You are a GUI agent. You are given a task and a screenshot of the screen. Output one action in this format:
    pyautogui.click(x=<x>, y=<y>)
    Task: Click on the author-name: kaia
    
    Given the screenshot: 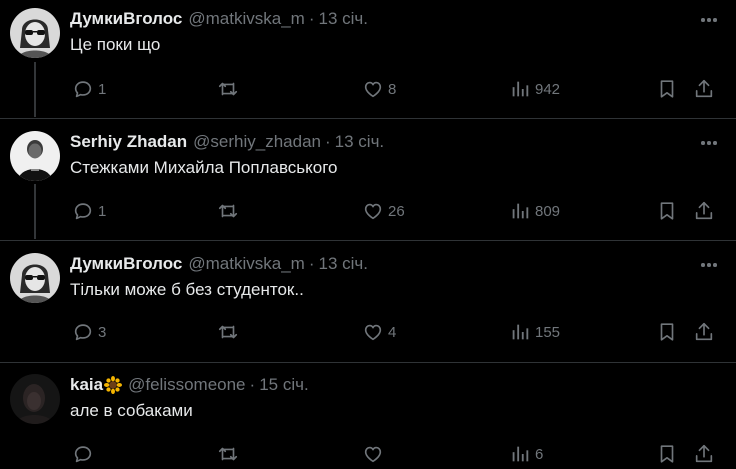 What is the action you would take?
    pyautogui.click(x=86, y=385)
    